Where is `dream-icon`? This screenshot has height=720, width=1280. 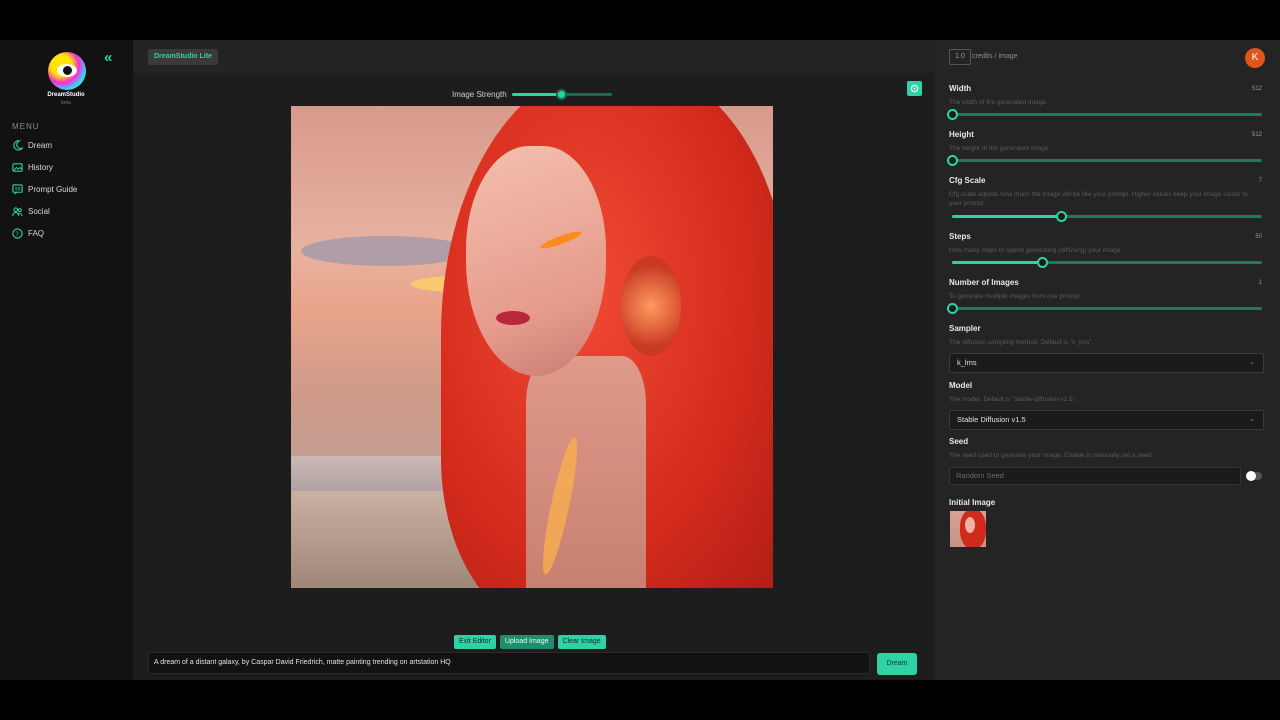
dream-icon is located at coordinates (17, 145).